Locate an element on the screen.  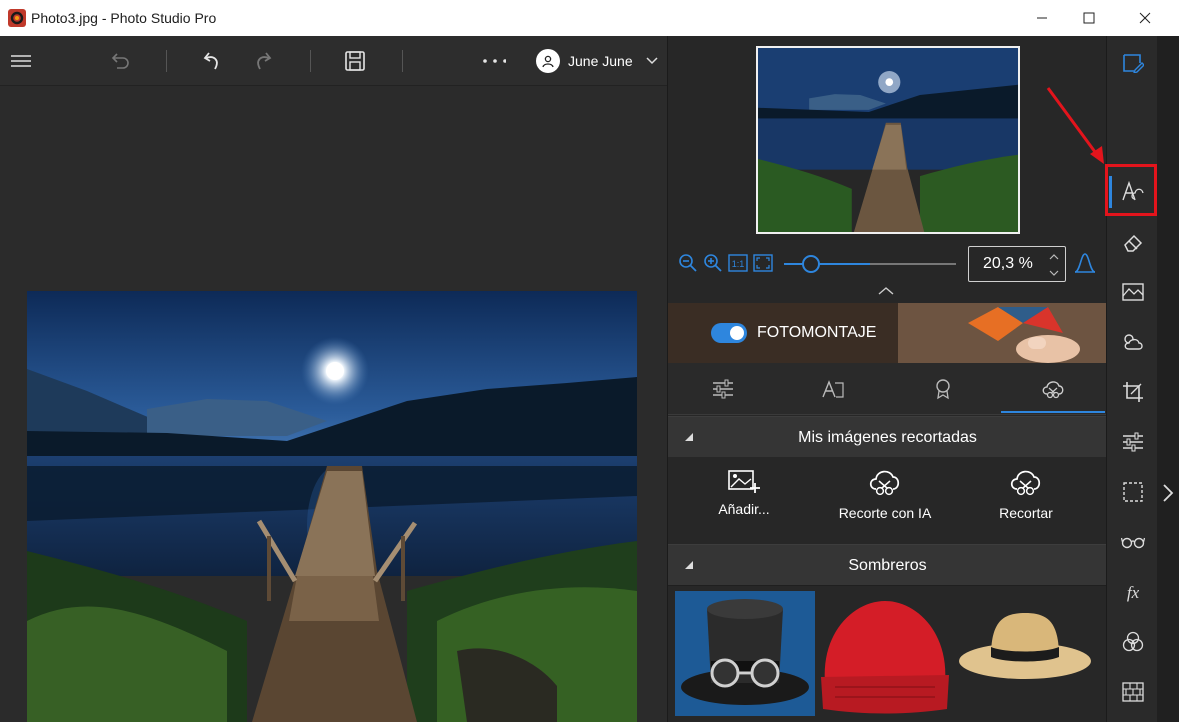
rail-selection-button is located at coordinates (1133, 492).